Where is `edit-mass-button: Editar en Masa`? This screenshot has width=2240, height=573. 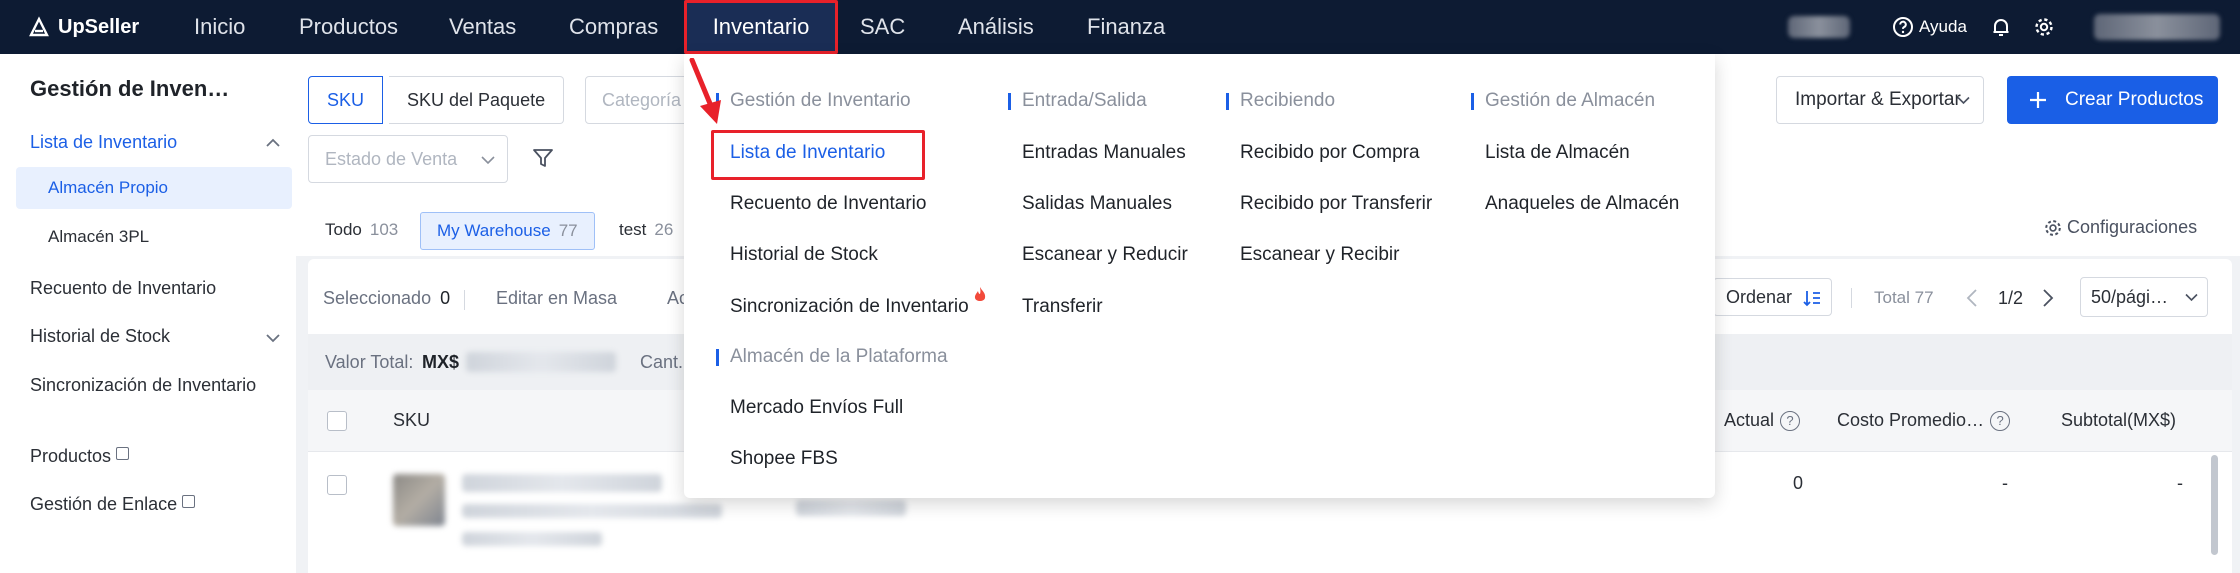 edit-mass-button: Editar en Masa is located at coordinates (556, 298).